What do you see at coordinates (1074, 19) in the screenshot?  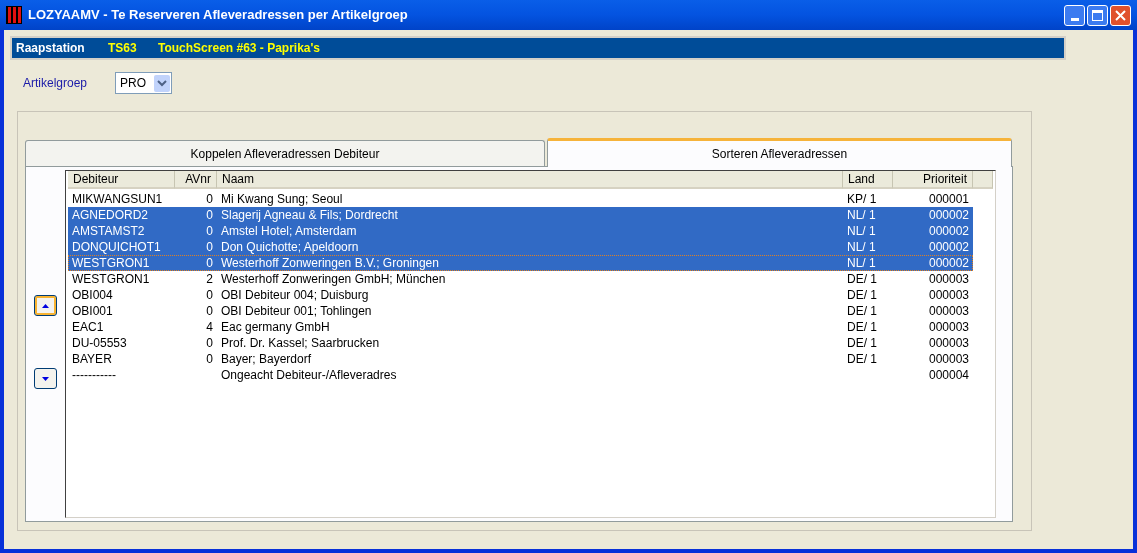 I see `minimize-icon` at bounding box center [1074, 19].